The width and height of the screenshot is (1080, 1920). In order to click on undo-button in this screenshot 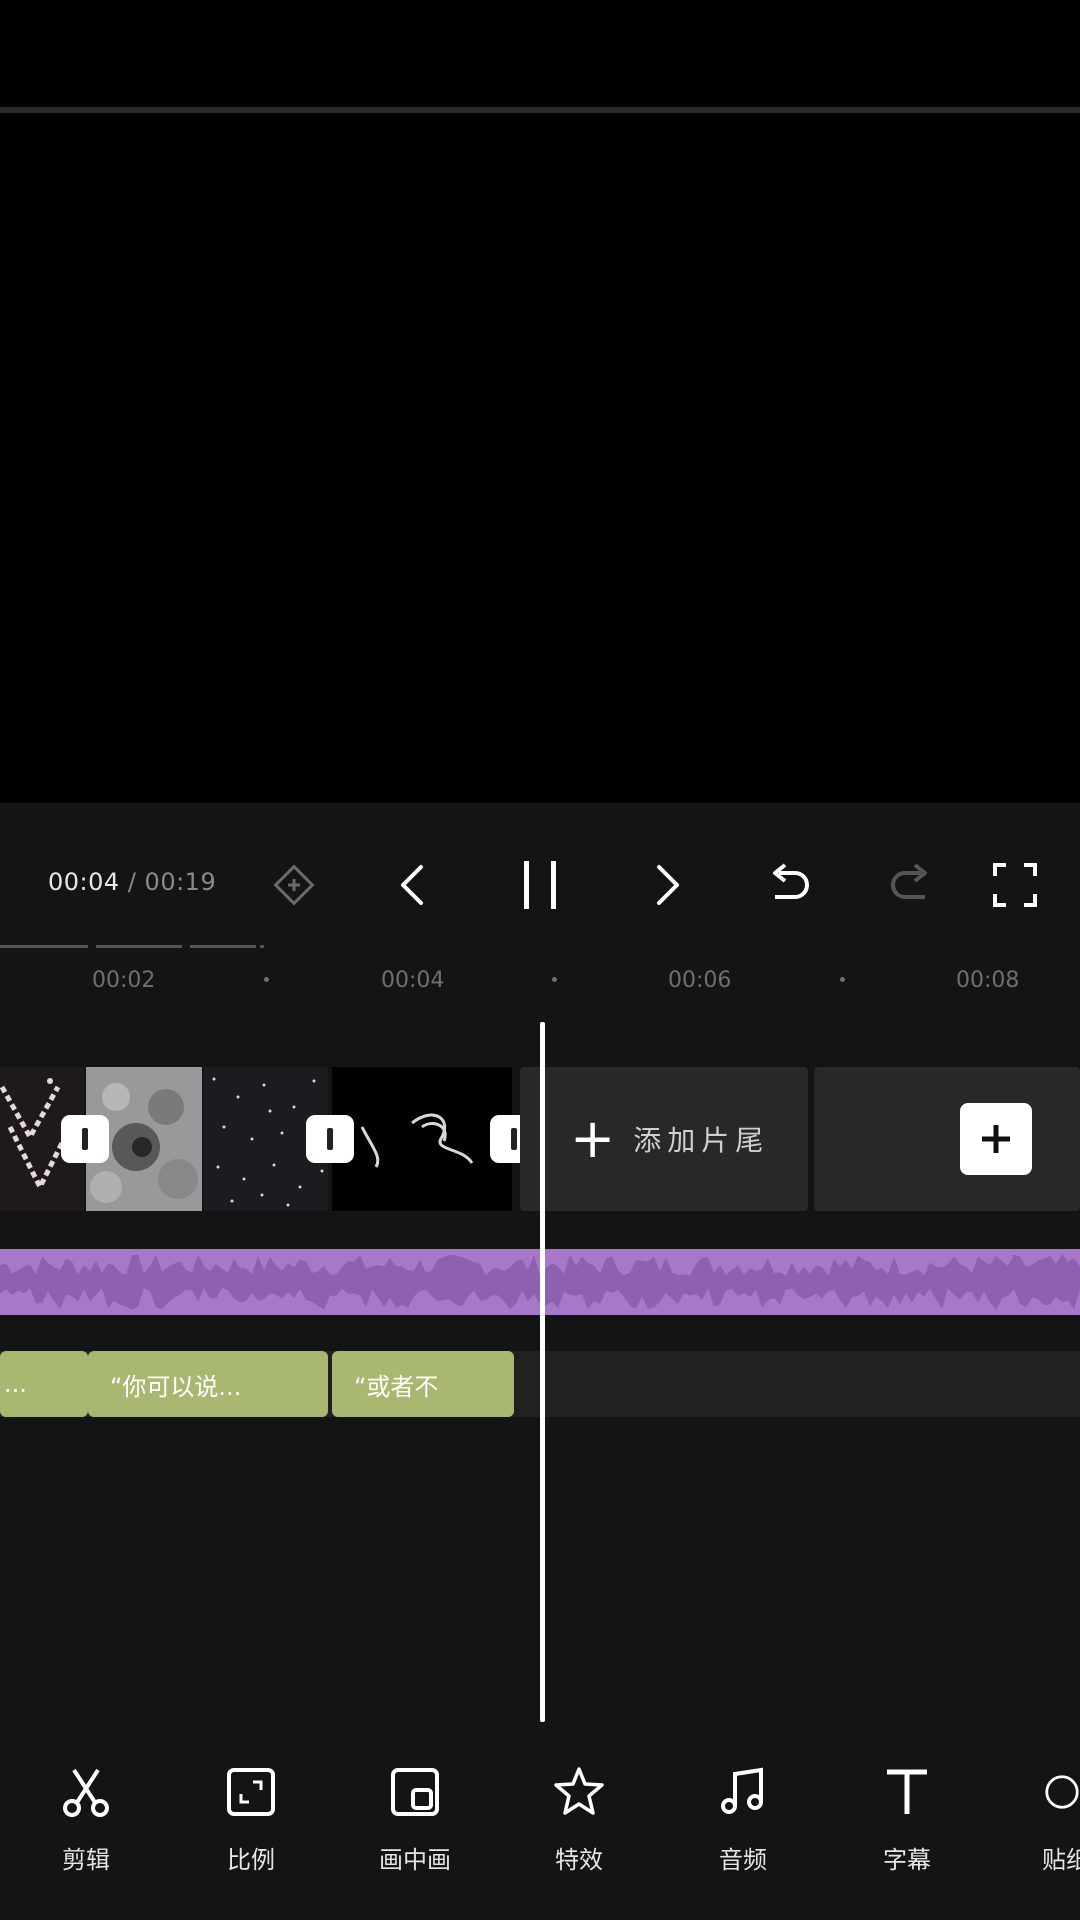, I will do `click(789, 885)`.